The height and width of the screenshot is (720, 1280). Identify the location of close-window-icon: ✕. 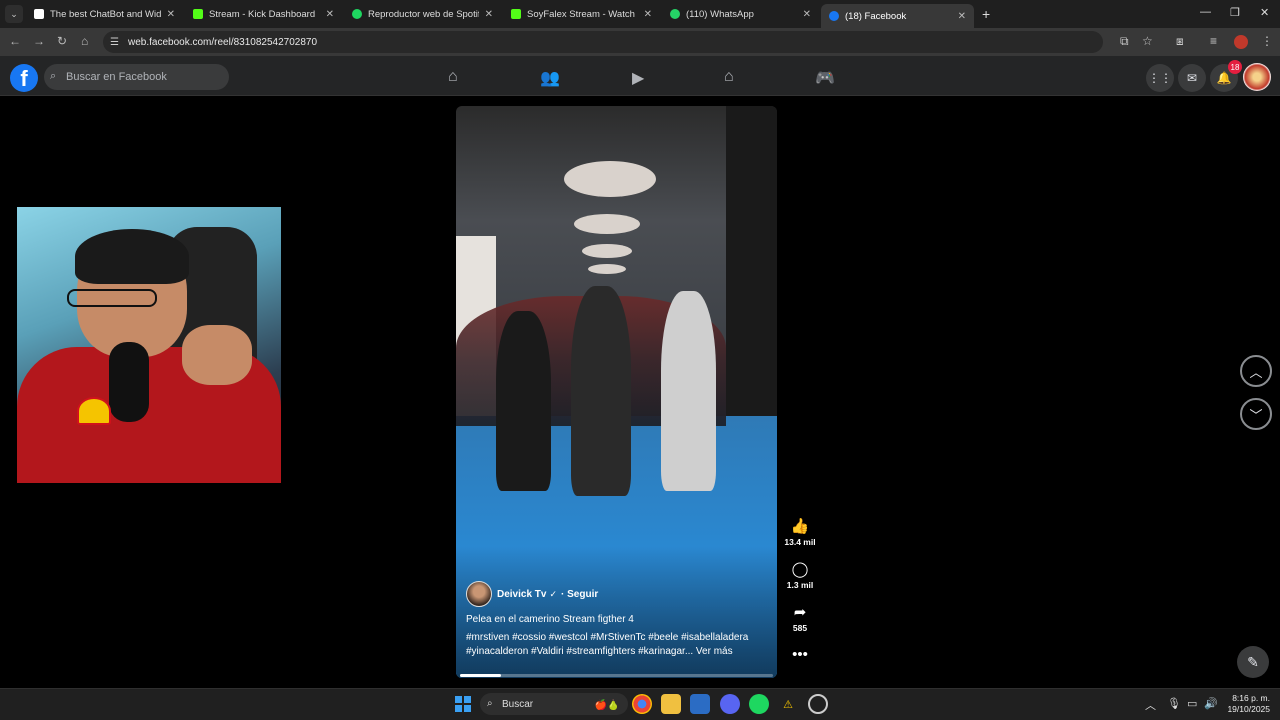
(1264, 12).